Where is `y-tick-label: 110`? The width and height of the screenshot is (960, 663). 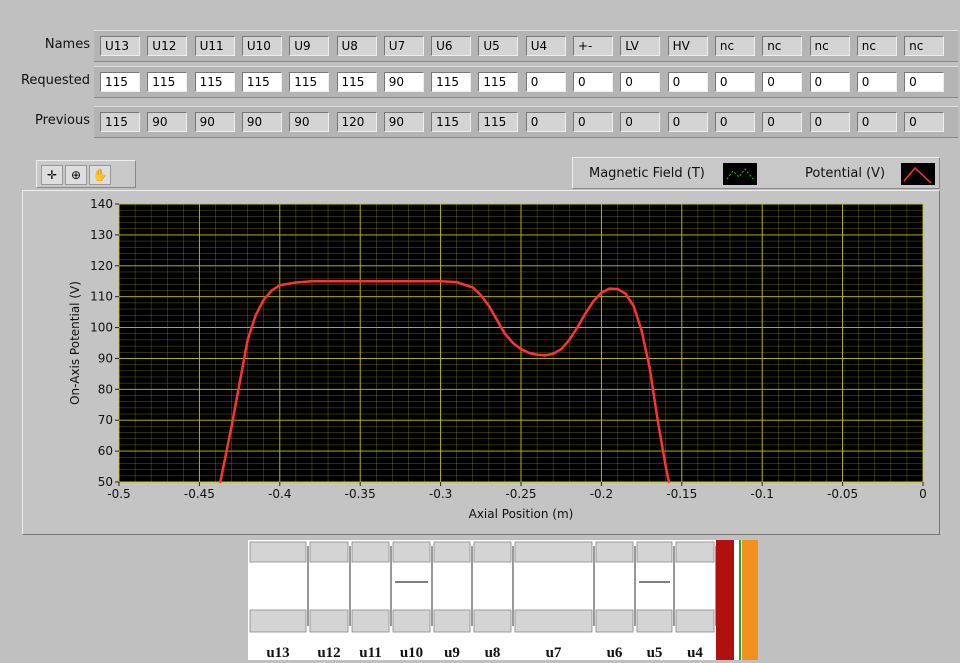 y-tick-label: 110 is located at coordinates (101, 297).